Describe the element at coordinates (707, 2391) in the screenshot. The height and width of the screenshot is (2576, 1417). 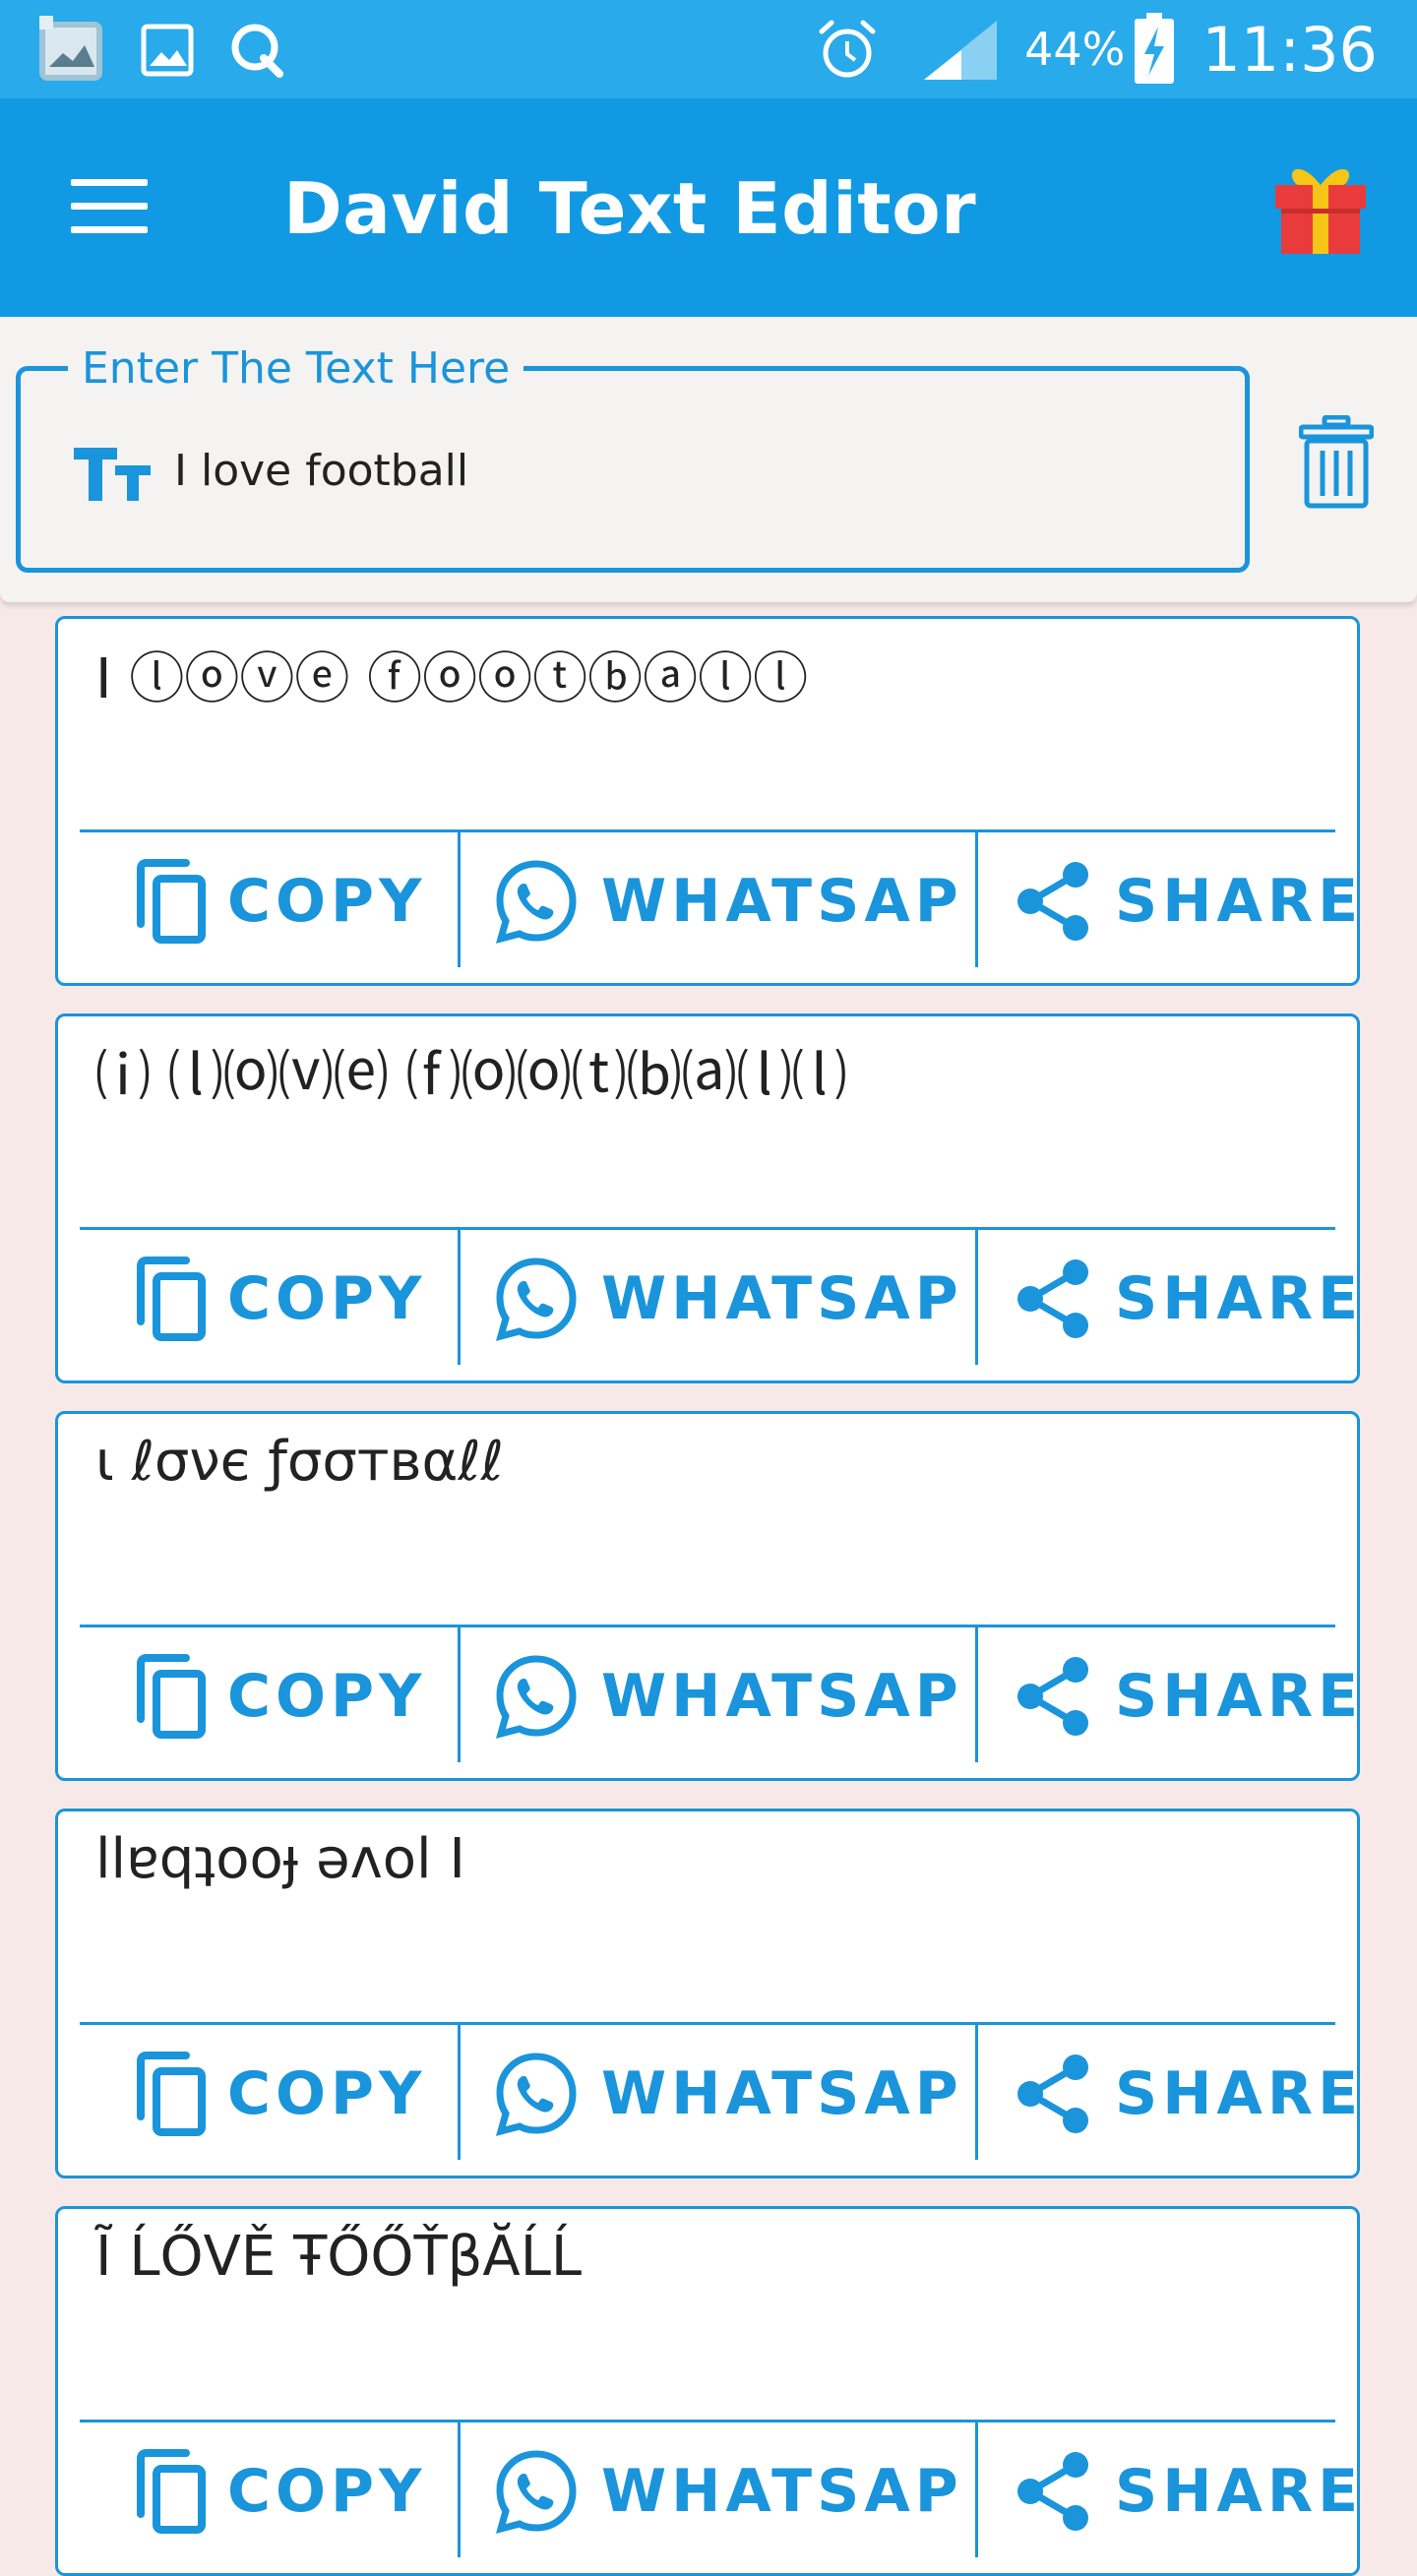
I see `result-card: Ĩ ĹŐVĚ ŦŐŐŤβĂĹĹ COPY WHATSAP SHARE` at that location.